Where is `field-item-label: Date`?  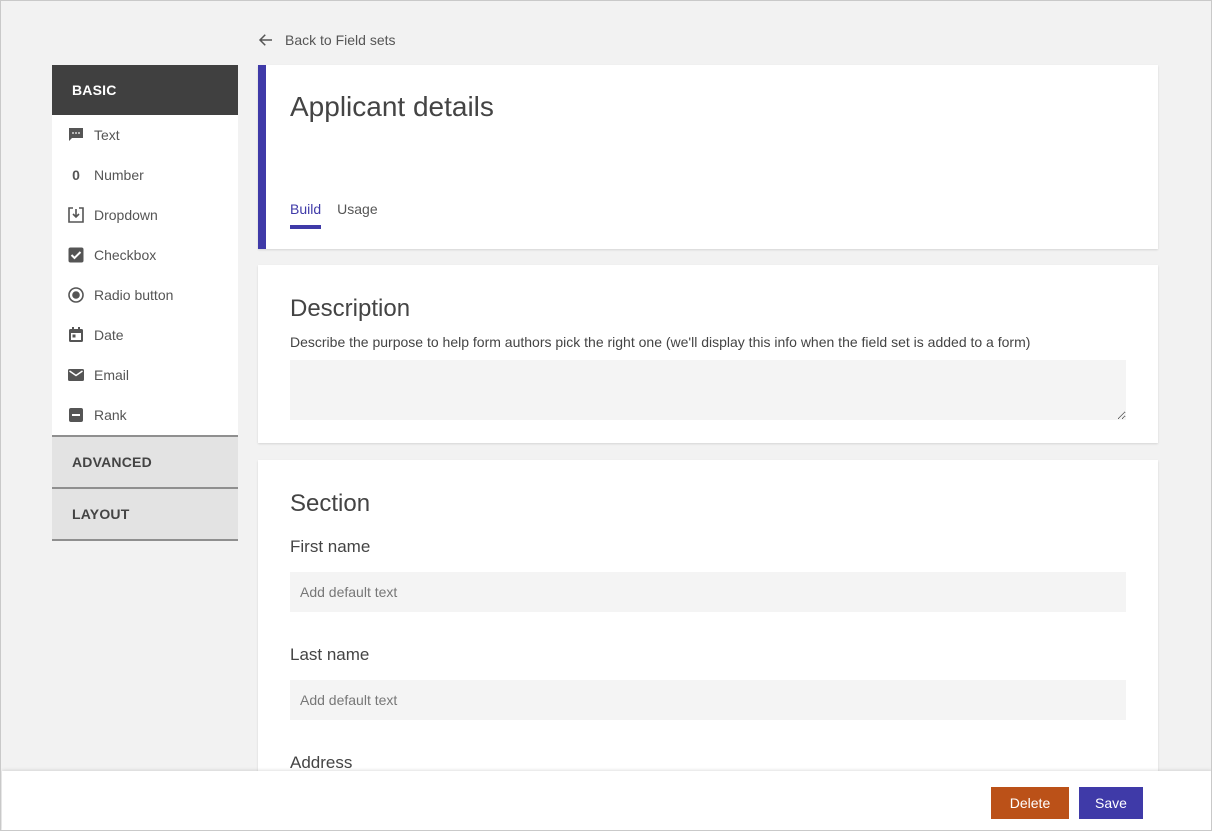 field-item-label: Date is located at coordinates (109, 335).